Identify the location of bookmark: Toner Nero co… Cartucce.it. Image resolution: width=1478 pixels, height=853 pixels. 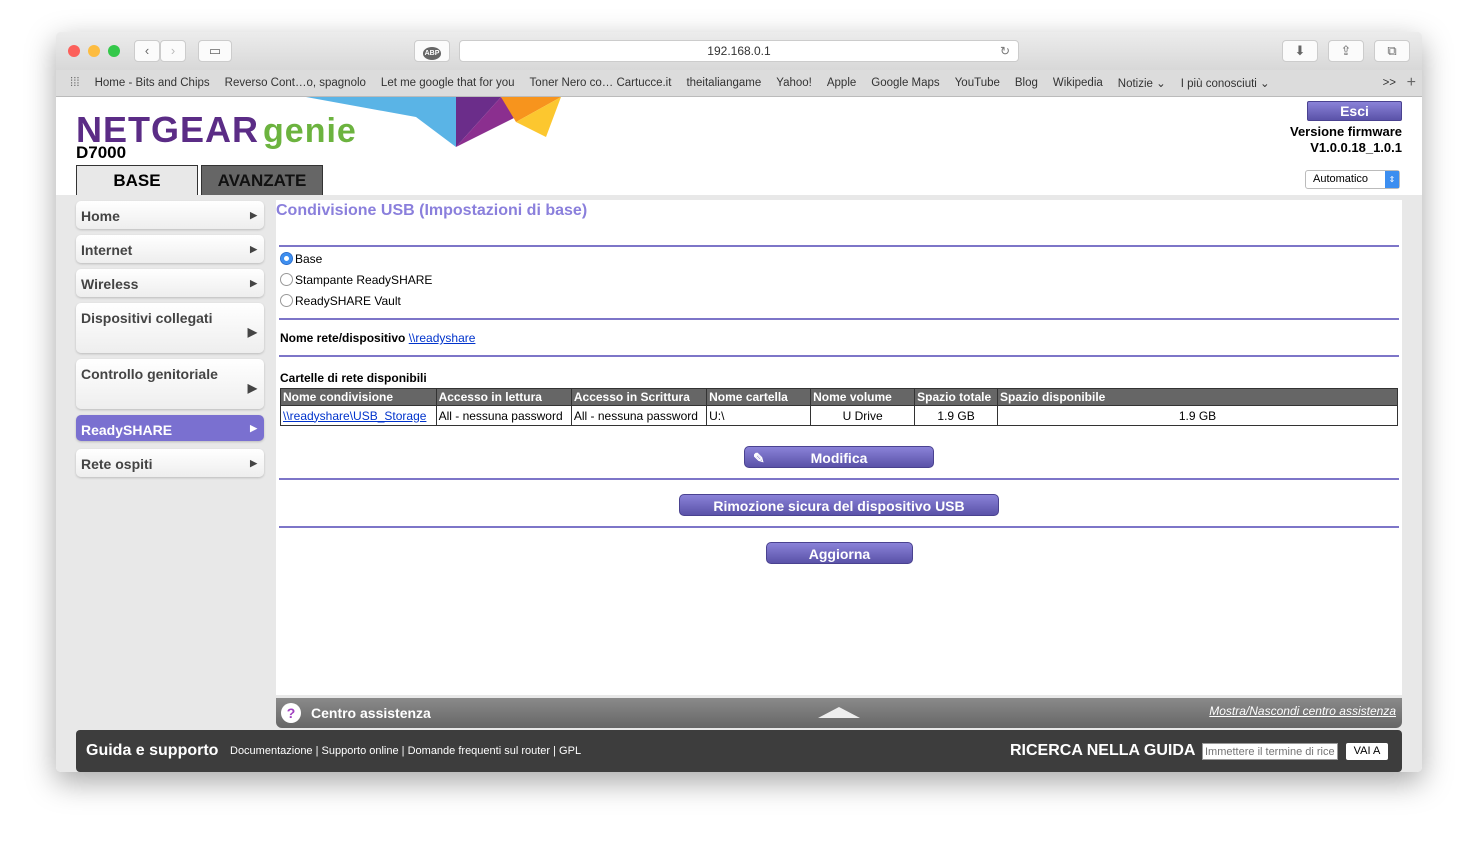
(601, 83).